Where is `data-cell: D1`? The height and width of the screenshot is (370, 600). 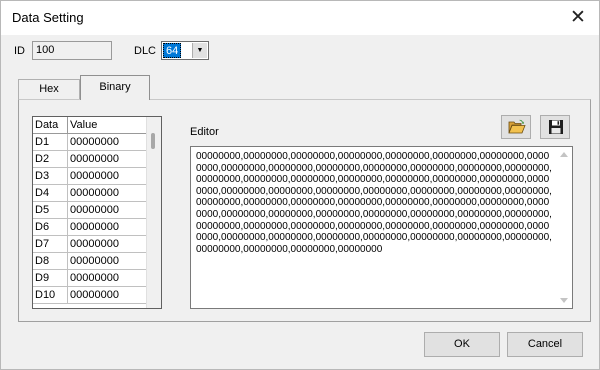
data-cell: D1 is located at coordinates (50, 142).